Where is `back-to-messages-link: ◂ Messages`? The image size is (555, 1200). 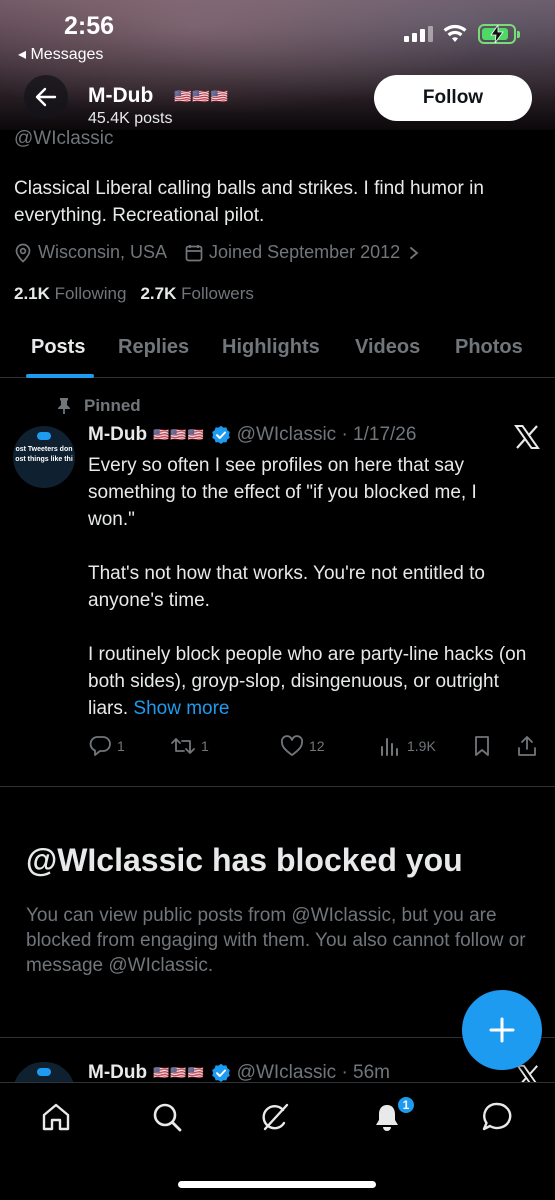 back-to-messages-link: ◂ Messages is located at coordinates (60, 54).